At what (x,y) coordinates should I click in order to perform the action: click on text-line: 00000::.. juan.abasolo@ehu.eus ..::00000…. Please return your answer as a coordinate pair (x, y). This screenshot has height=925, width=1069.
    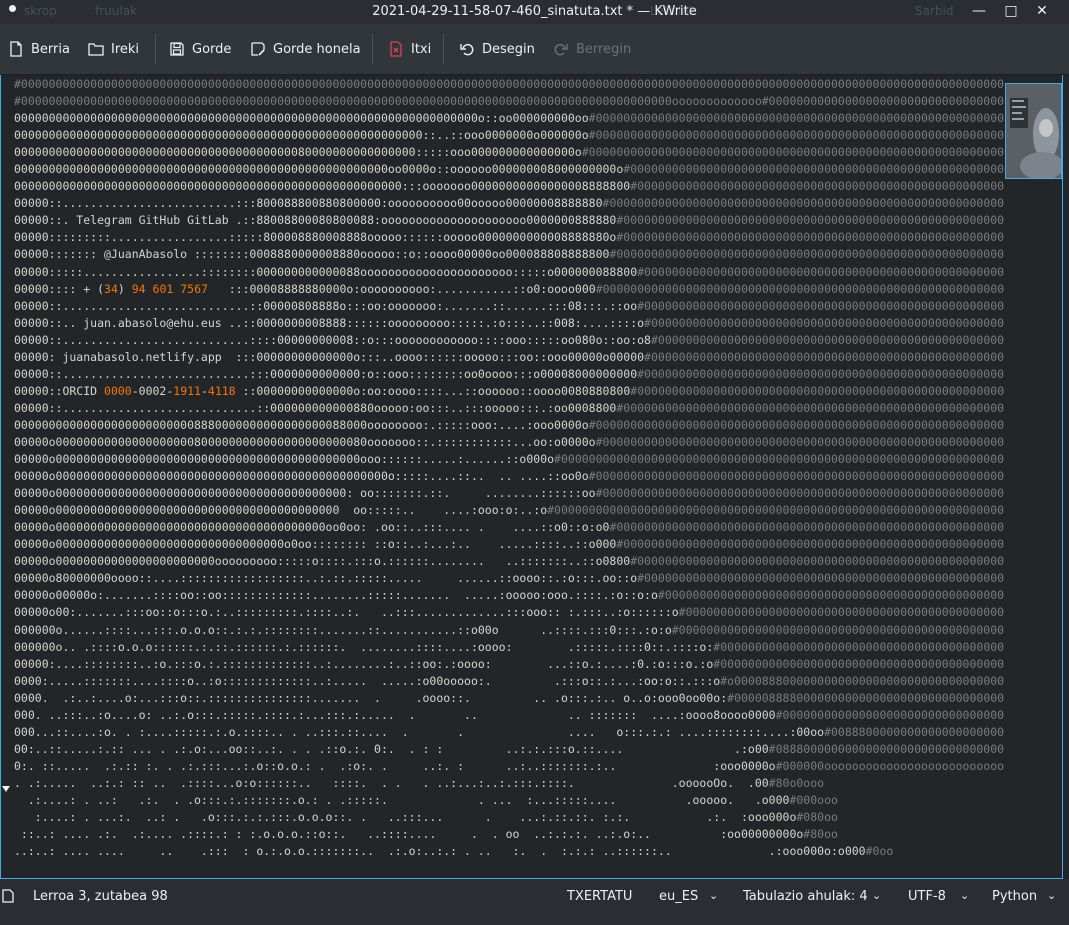
    Looking at the image, I should click on (509, 323).